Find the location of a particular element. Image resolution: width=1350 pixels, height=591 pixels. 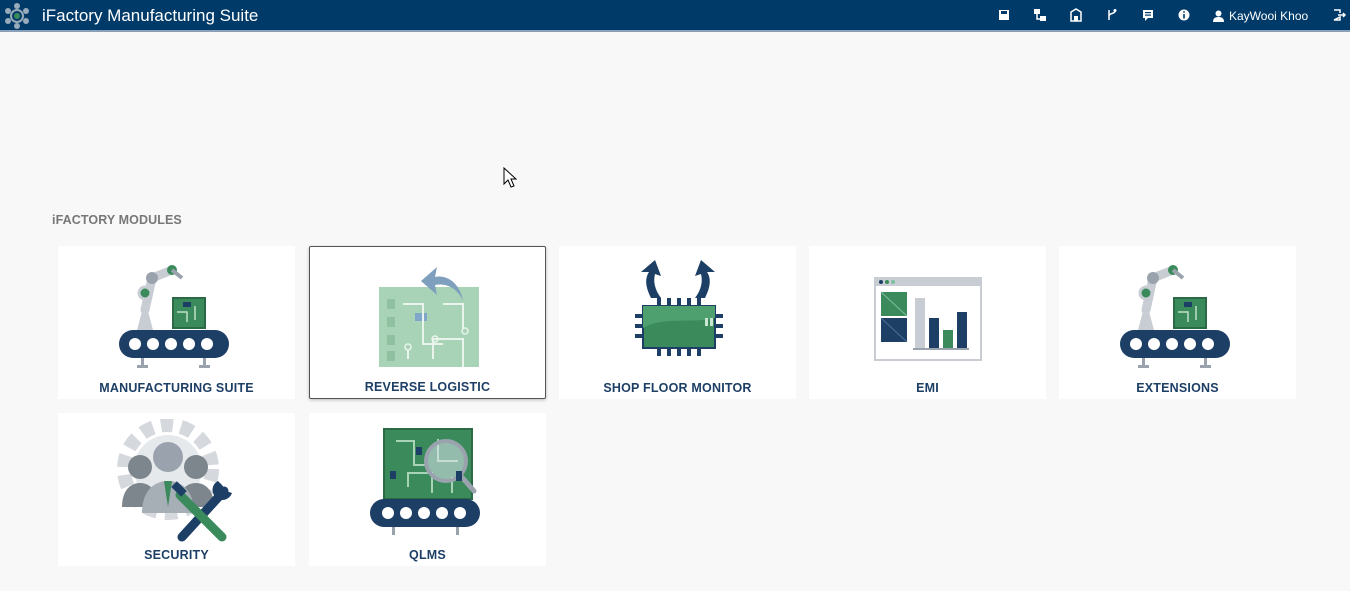

module-card-emi: EMI is located at coordinates (927, 322).